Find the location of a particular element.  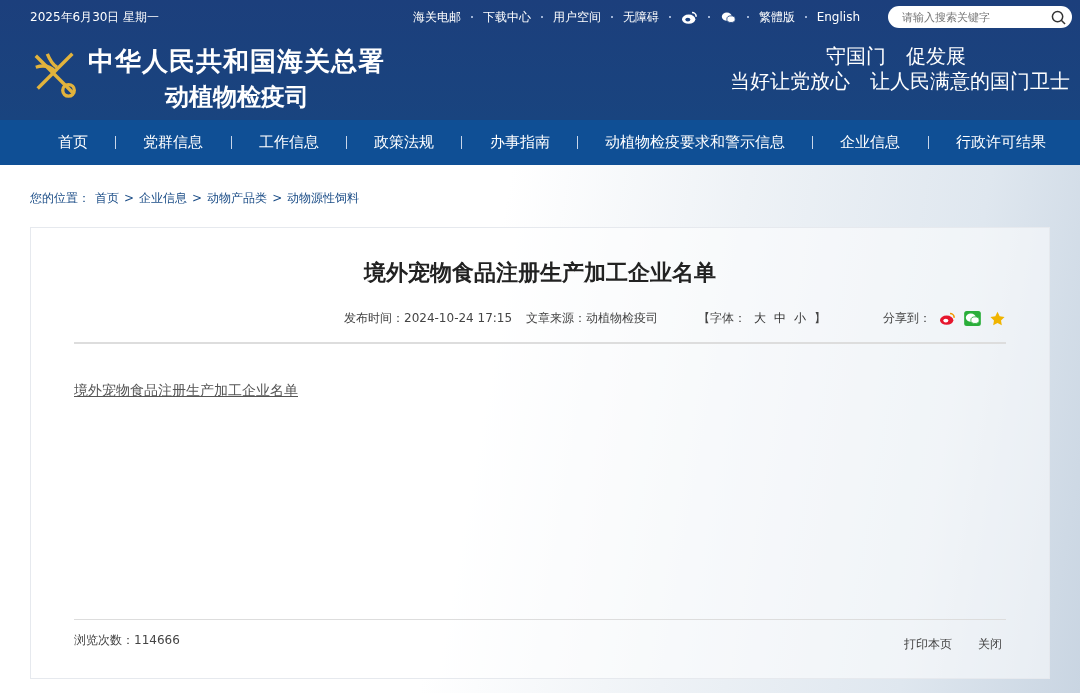

footer-link: 打印本页 is located at coordinates (928, 657).